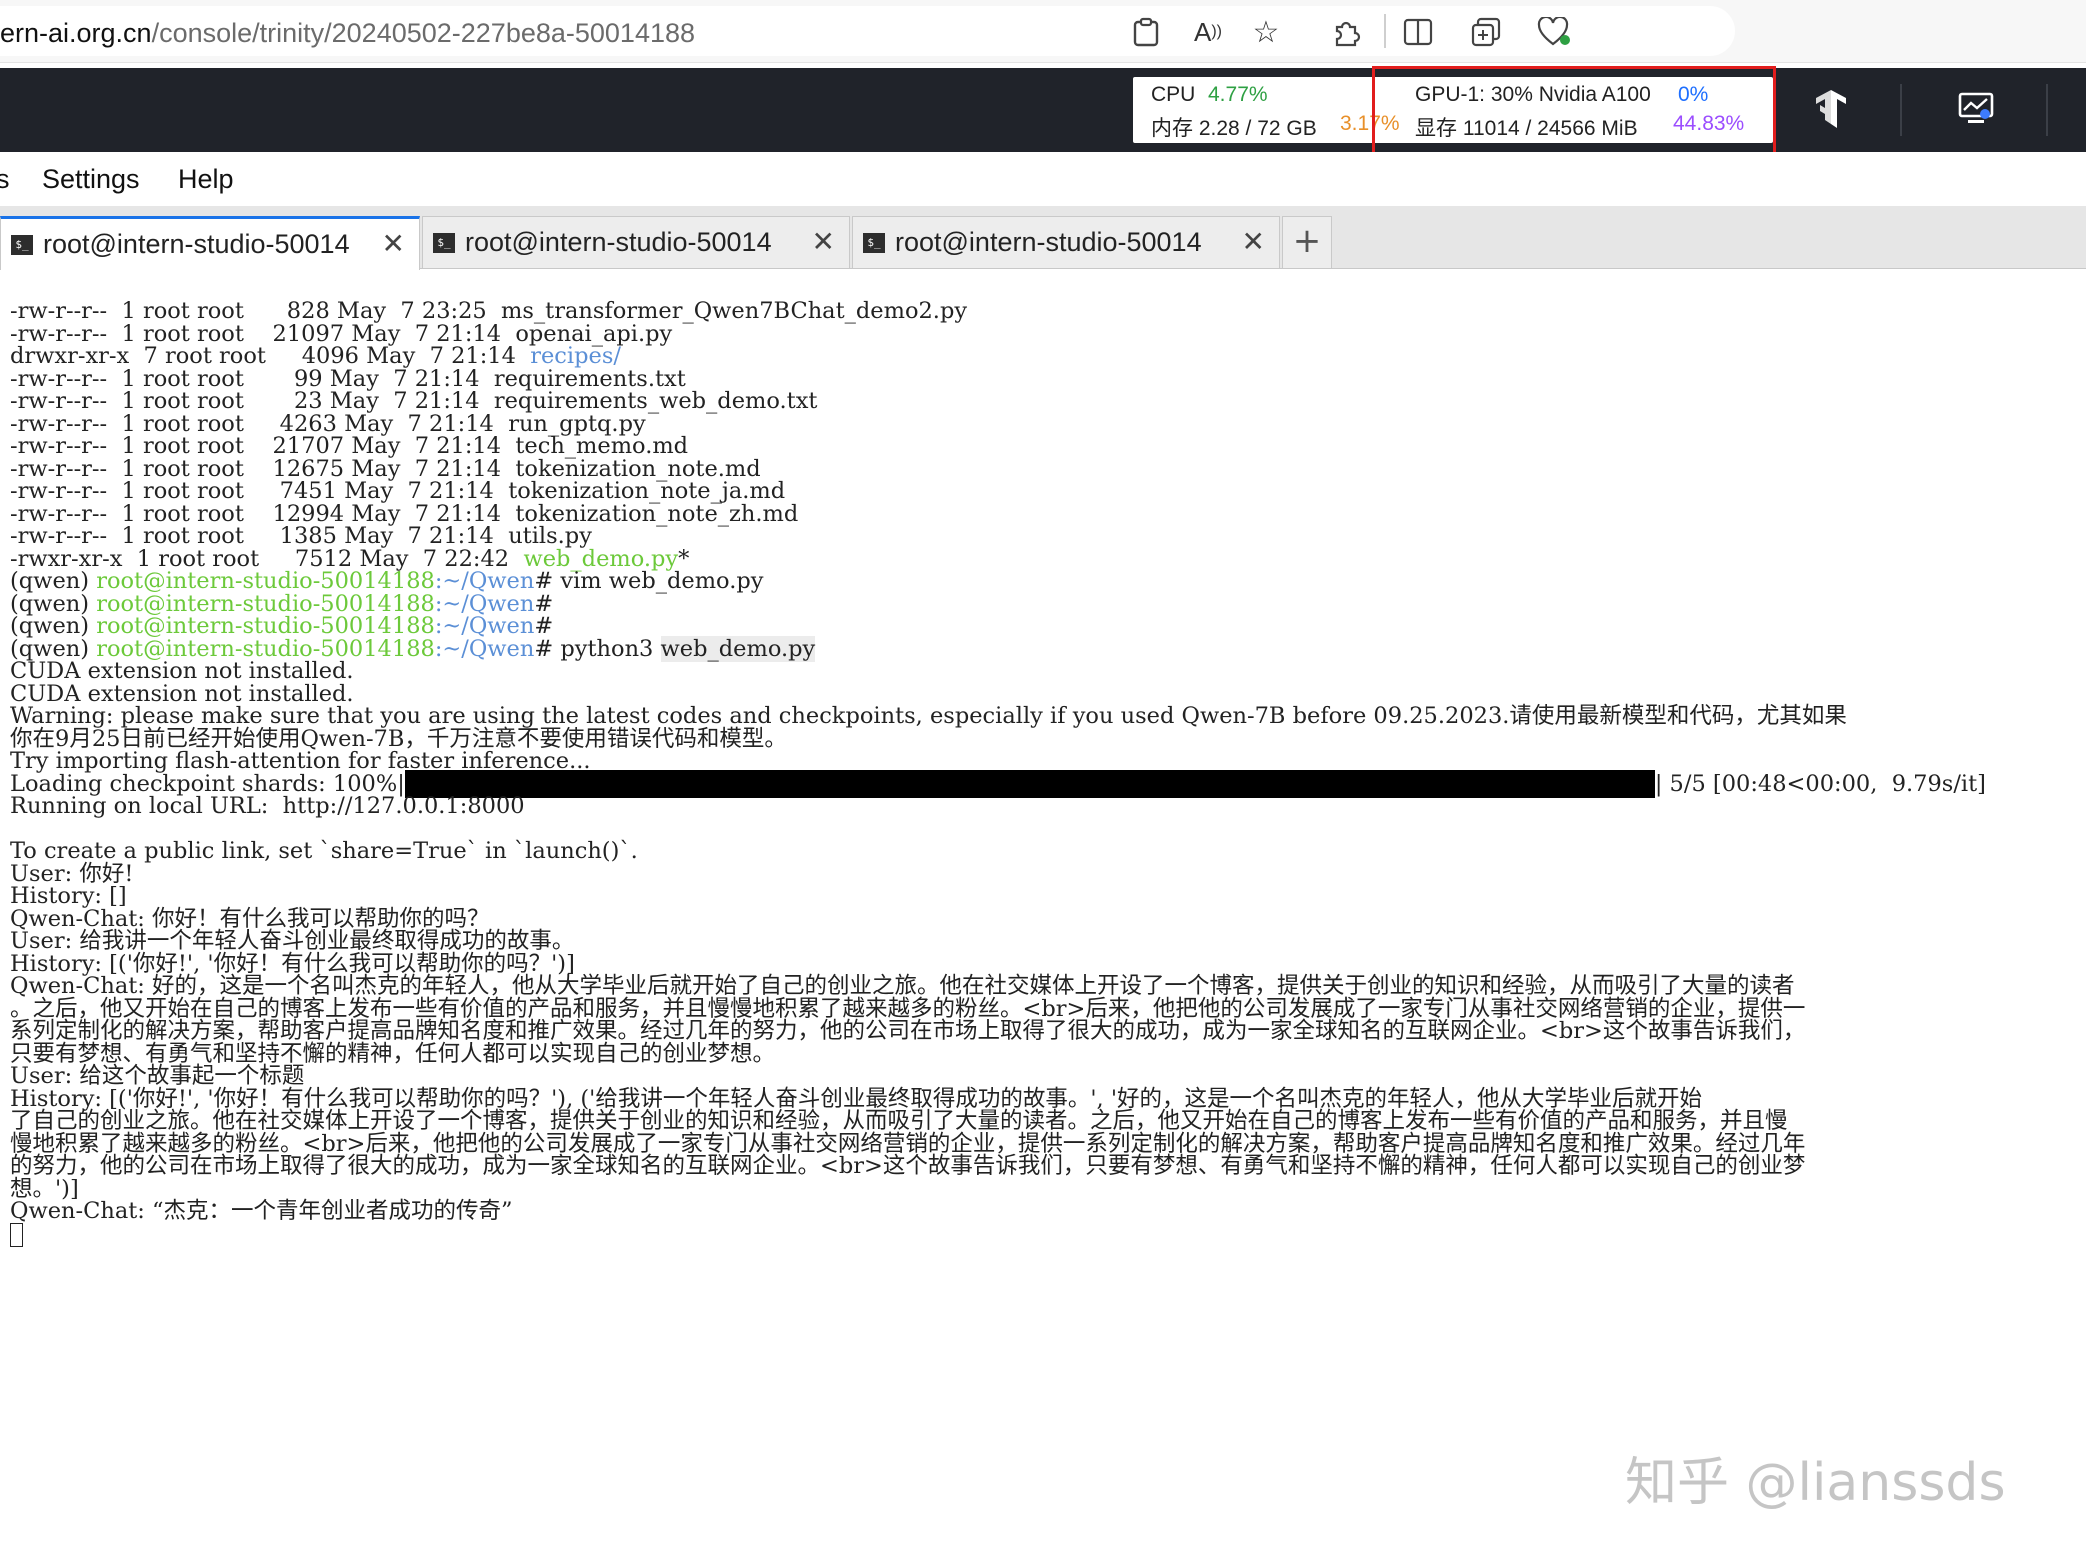 This screenshot has height=1555, width=2086. Describe the element at coordinates (1146, 32) in the screenshot. I see `clipboard-icon` at that location.